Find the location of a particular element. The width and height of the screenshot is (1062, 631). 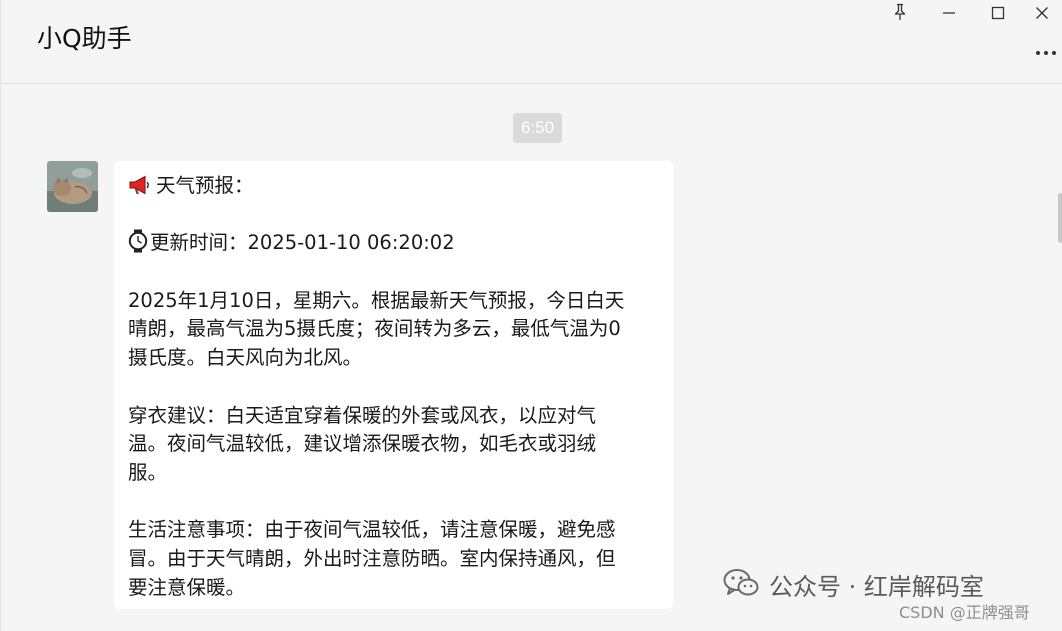

maximize-icon is located at coordinates (998, 14).